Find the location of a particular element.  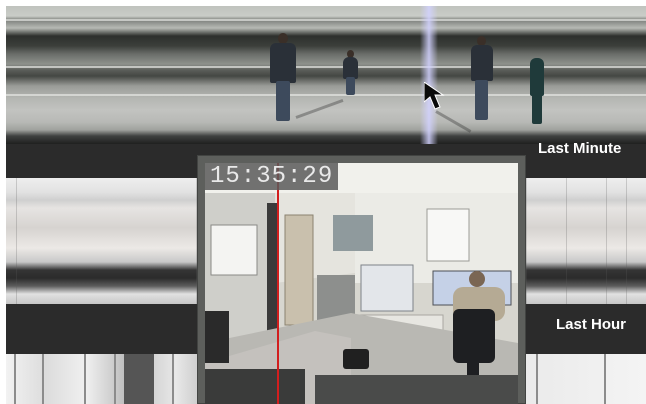

playhead-marker is located at coordinates (429, 75).